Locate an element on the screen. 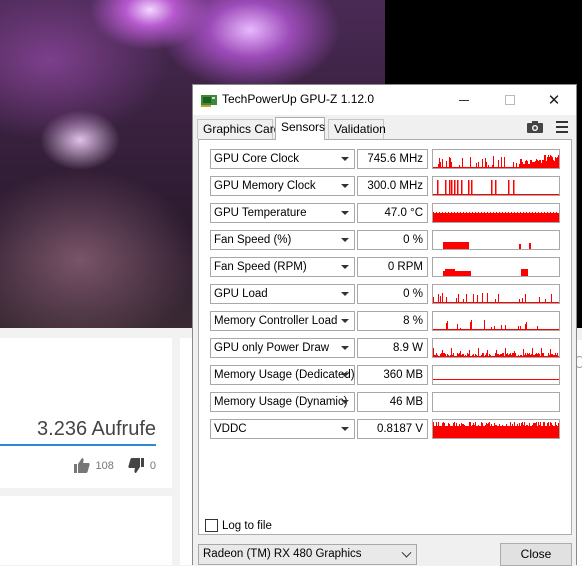 The height and width of the screenshot is (566, 582). sensor-name: GPU Memory Clock is located at coordinates (265, 186).